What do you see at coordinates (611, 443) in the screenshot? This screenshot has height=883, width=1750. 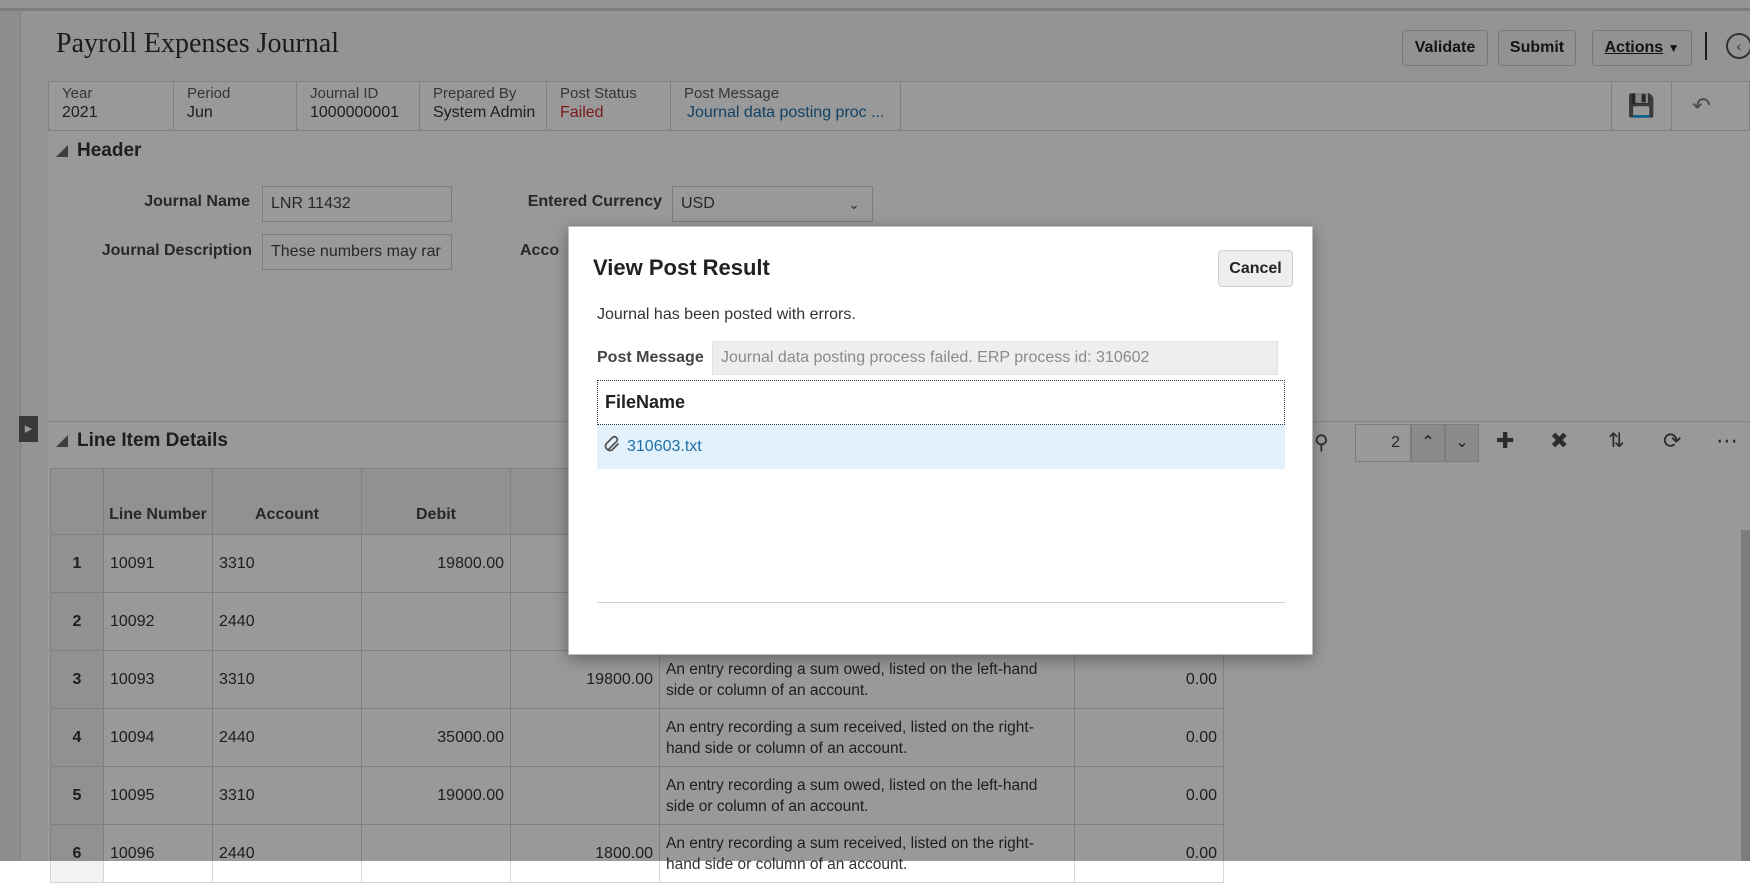 I see `paperclip-icon` at bounding box center [611, 443].